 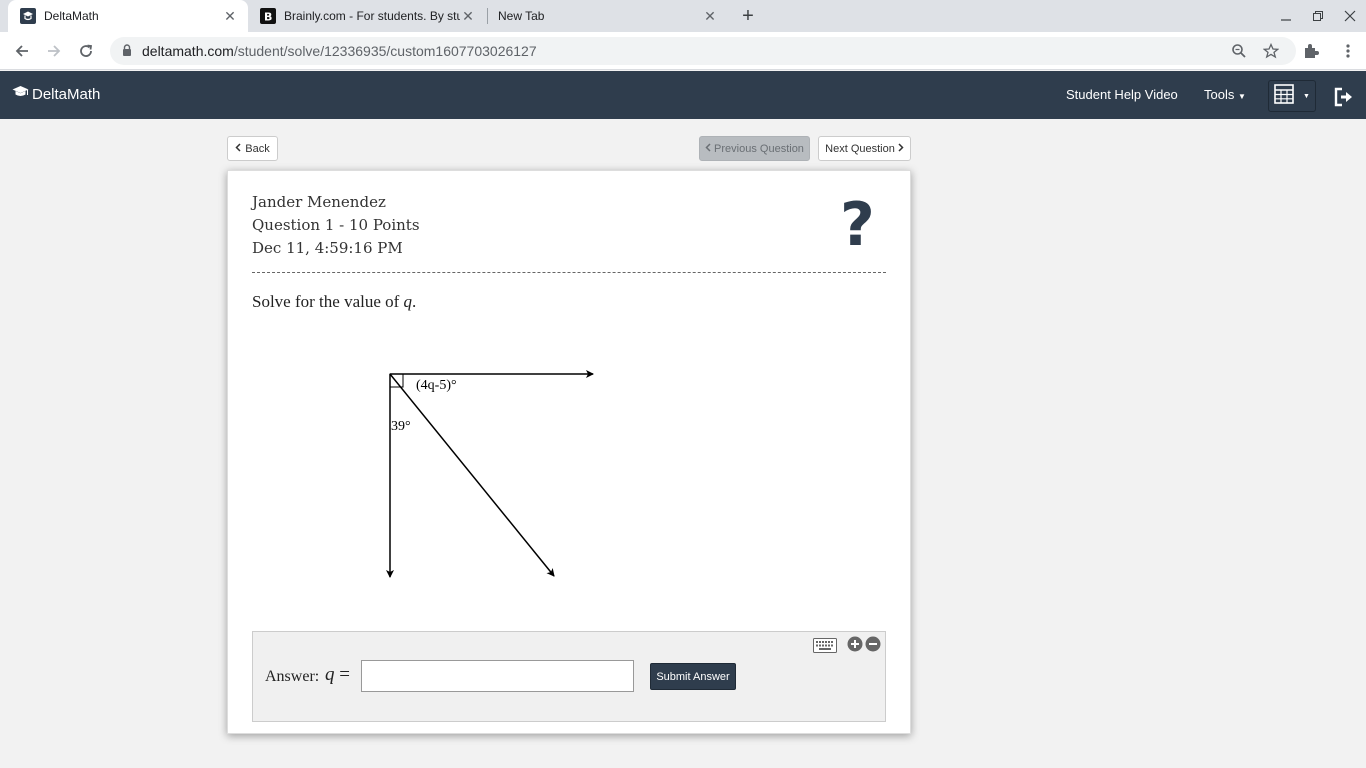 I want to click on brand-logo: DeltaMath, so click(x=56, y=94).